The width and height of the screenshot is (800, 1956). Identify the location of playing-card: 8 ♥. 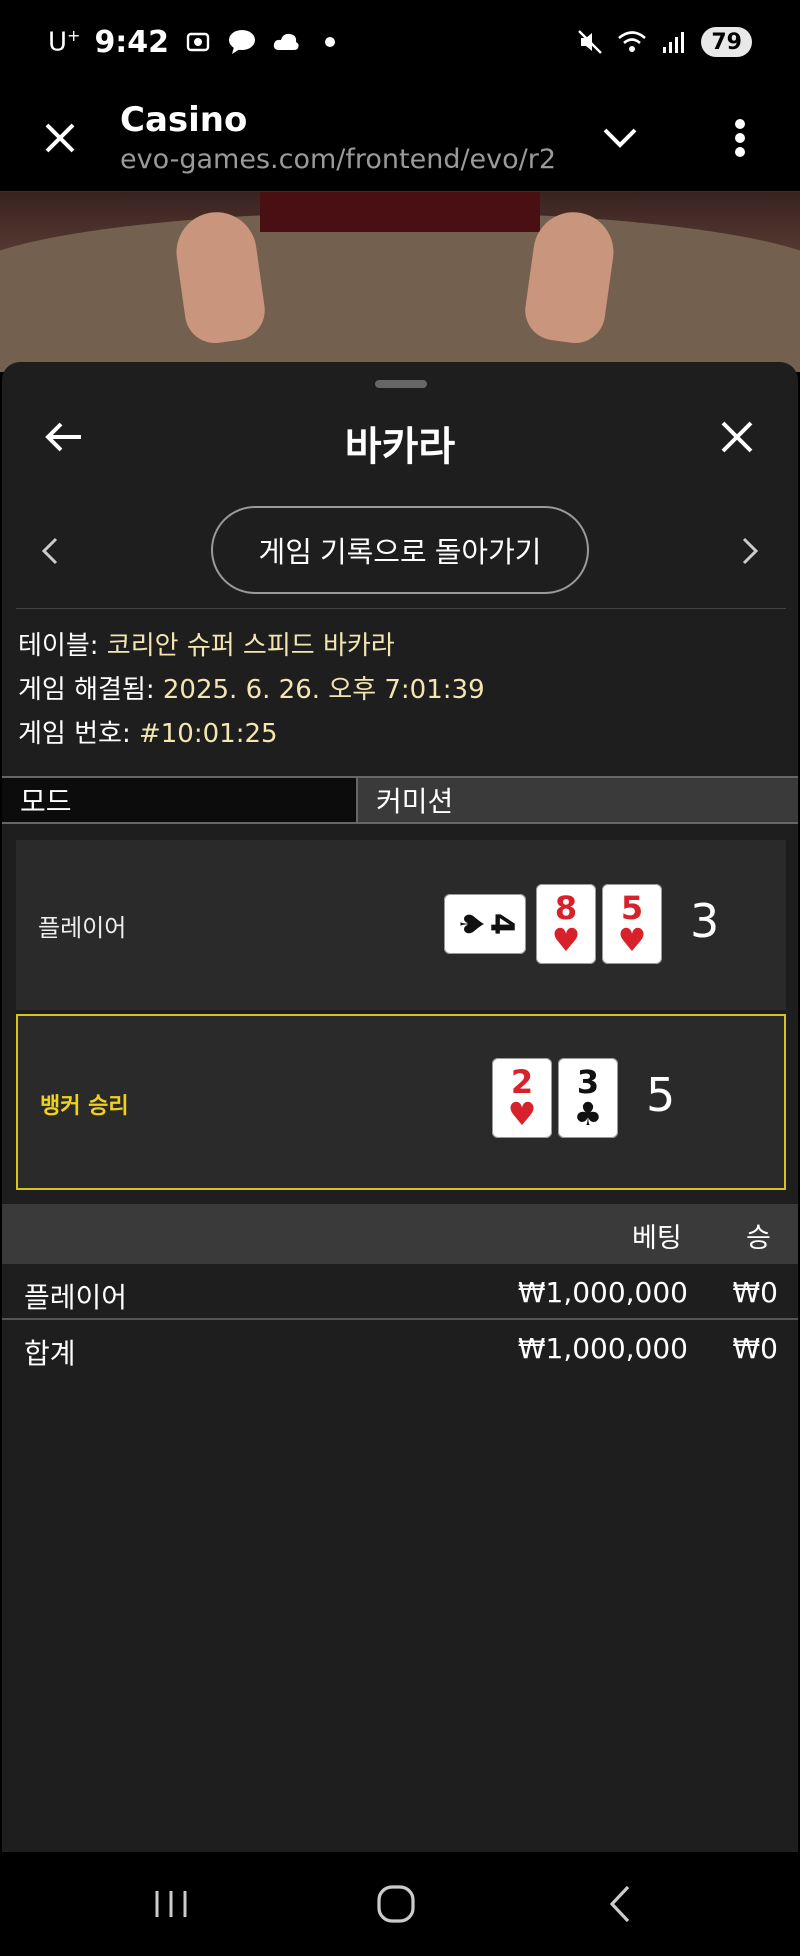
(566, 924).